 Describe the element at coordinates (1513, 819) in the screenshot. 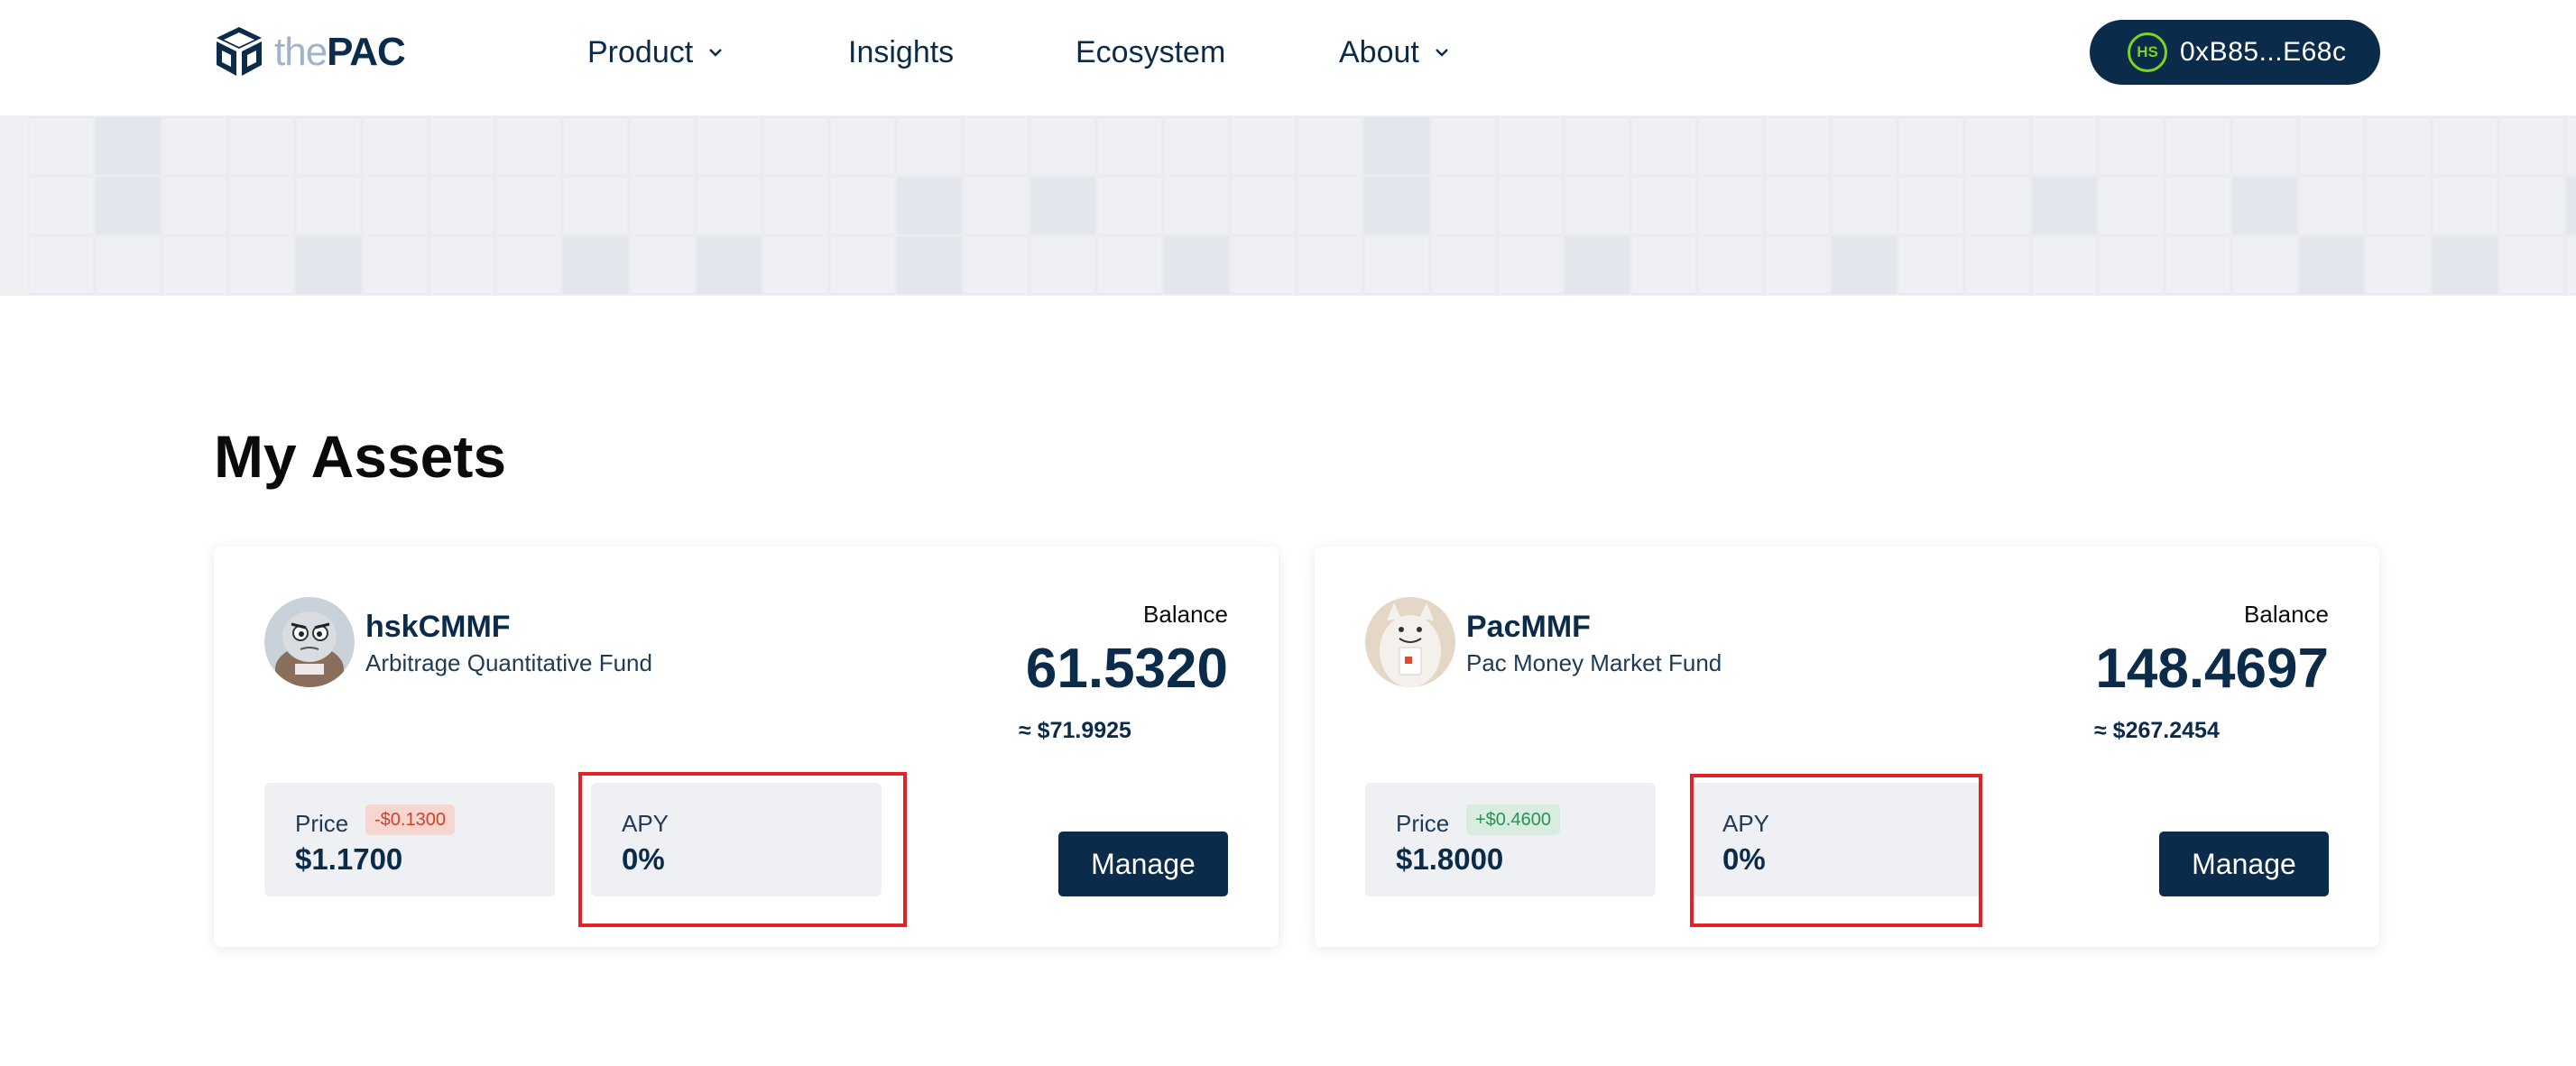

I see `price-change-badge: +$0.4600` at that location.